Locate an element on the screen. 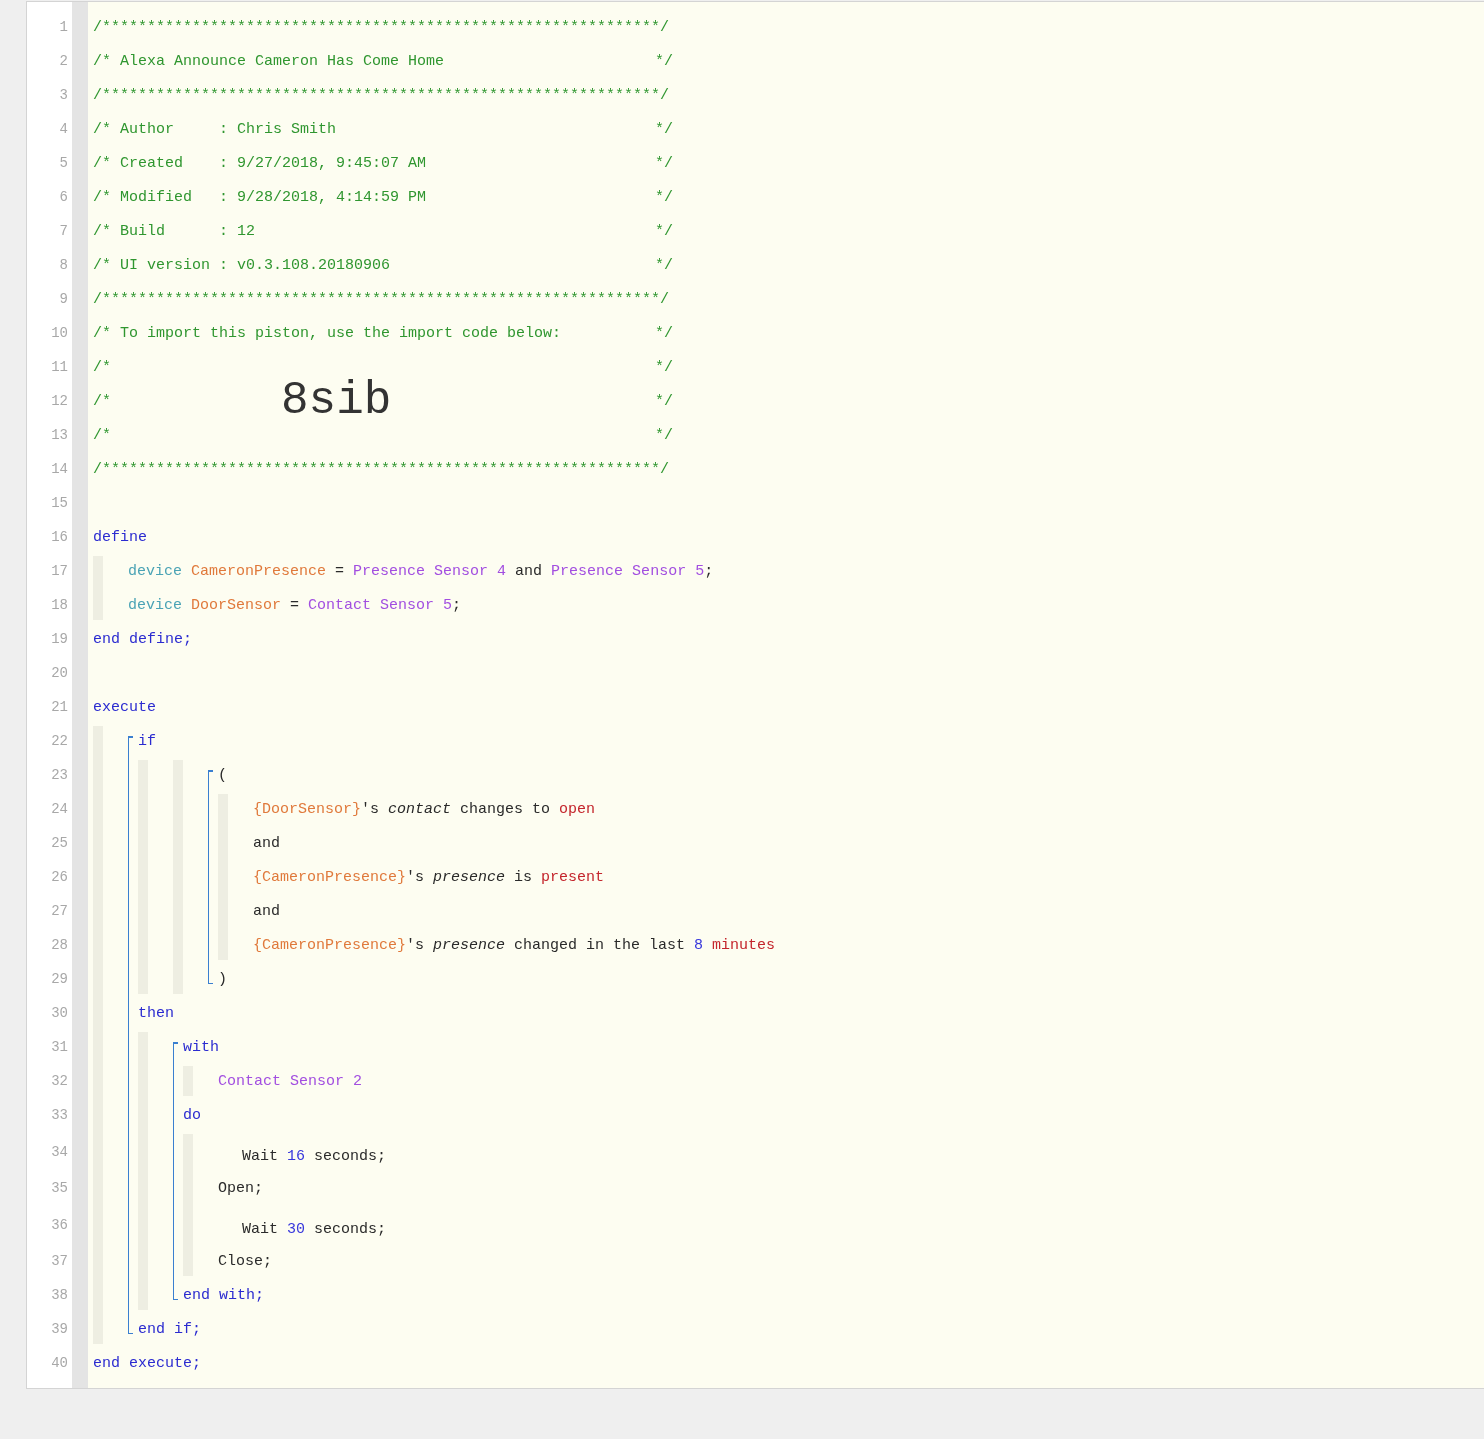  keyword: end with; is located at coordinates (223, 1295).